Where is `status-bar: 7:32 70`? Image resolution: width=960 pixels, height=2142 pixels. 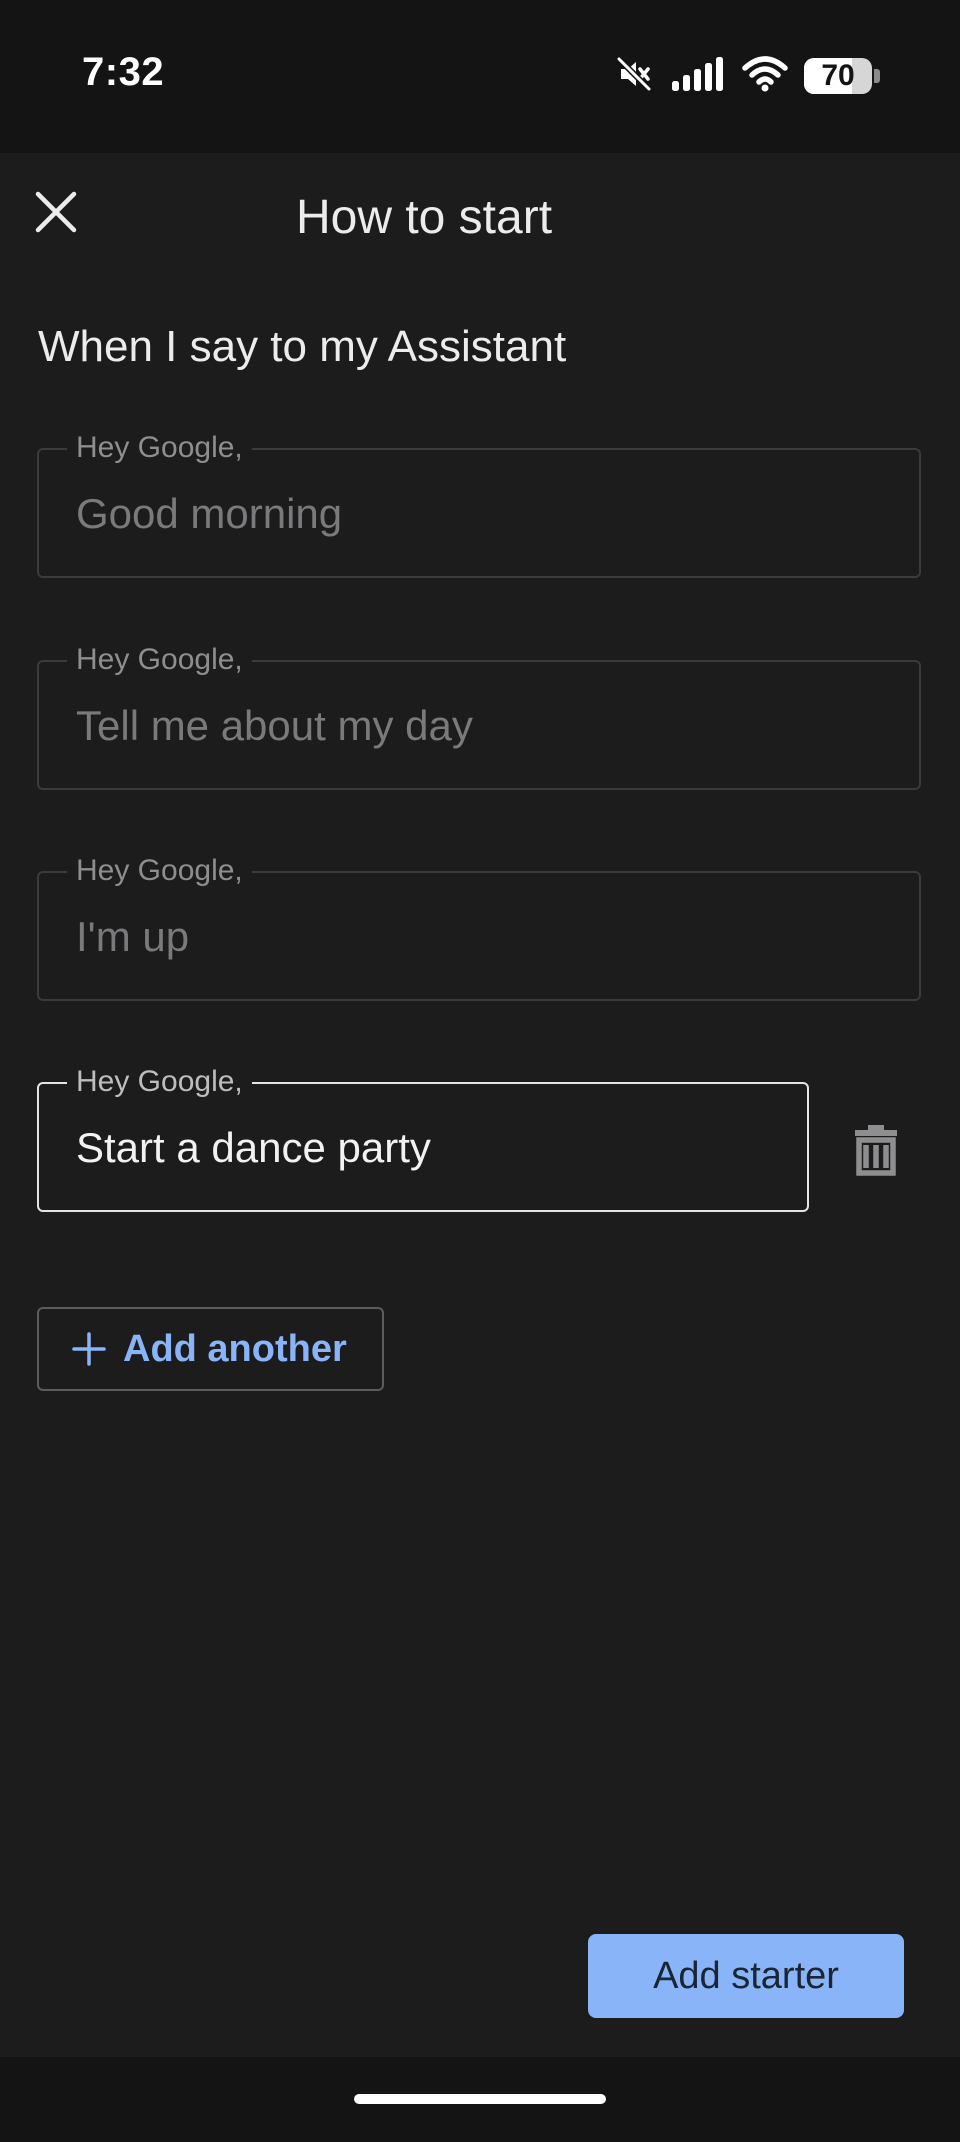 status-bar: 7:32 70 is located at coordinates (480, 76).